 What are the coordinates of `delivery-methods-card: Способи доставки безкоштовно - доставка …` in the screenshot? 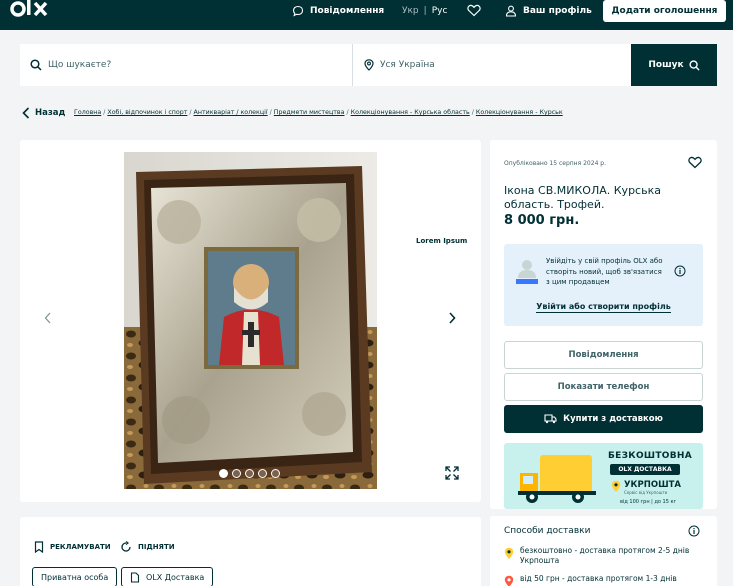 It's located at (603, 551).